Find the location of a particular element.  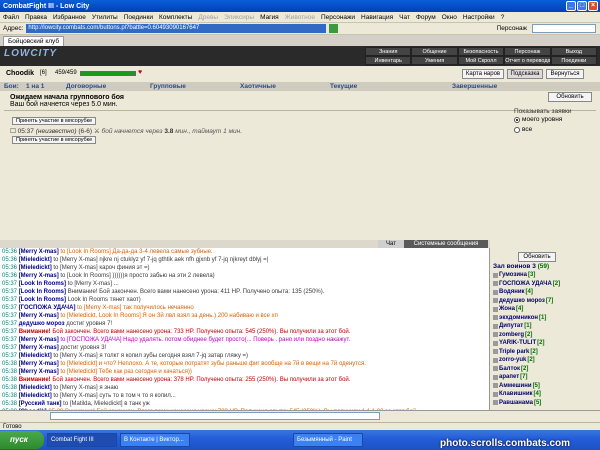

checkbox: ☐ is located at coordinates (13, 131).